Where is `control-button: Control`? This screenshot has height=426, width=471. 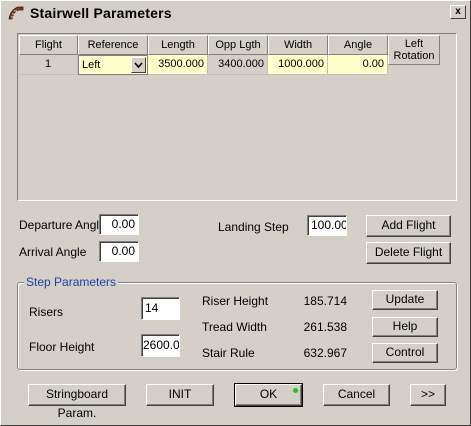 control-button: Control is located at coordinates (405, 353).